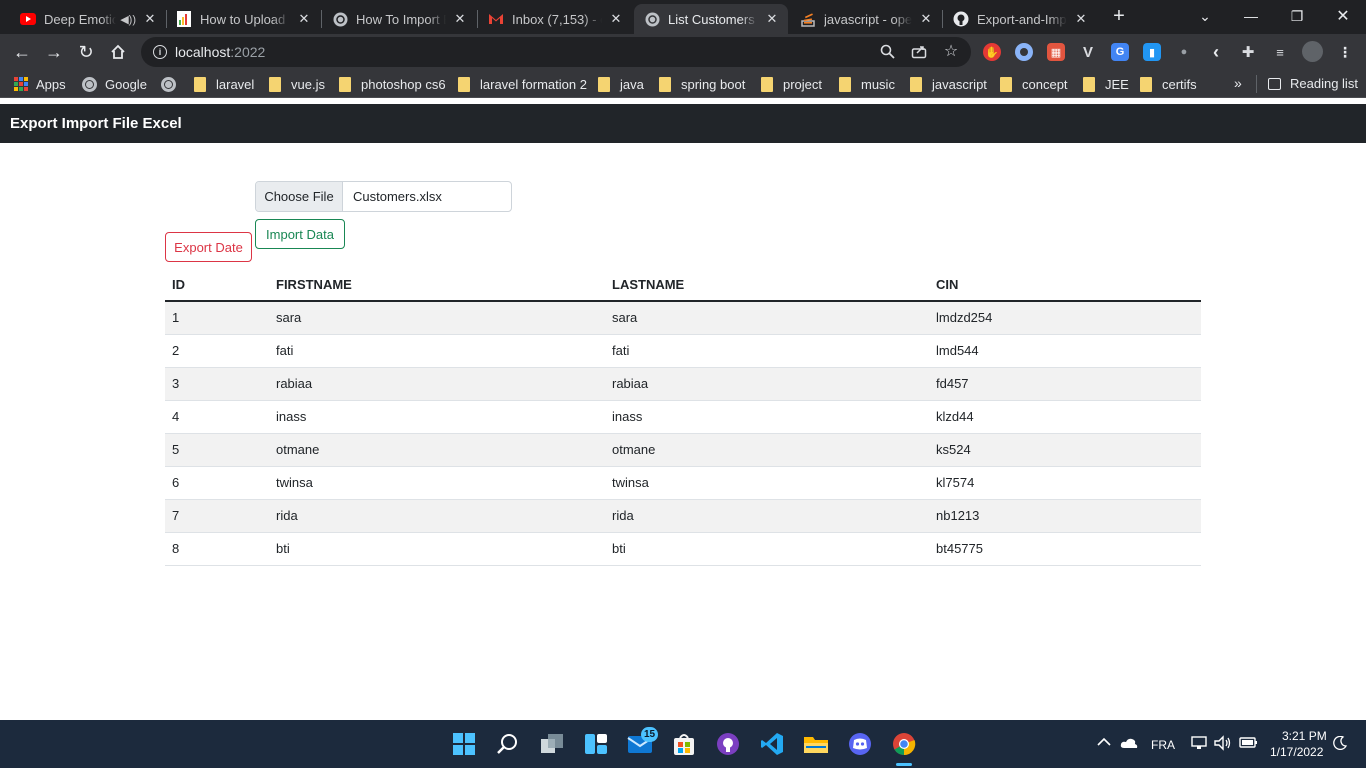  I want to click on file-explorer-icon, so click(816, 744).